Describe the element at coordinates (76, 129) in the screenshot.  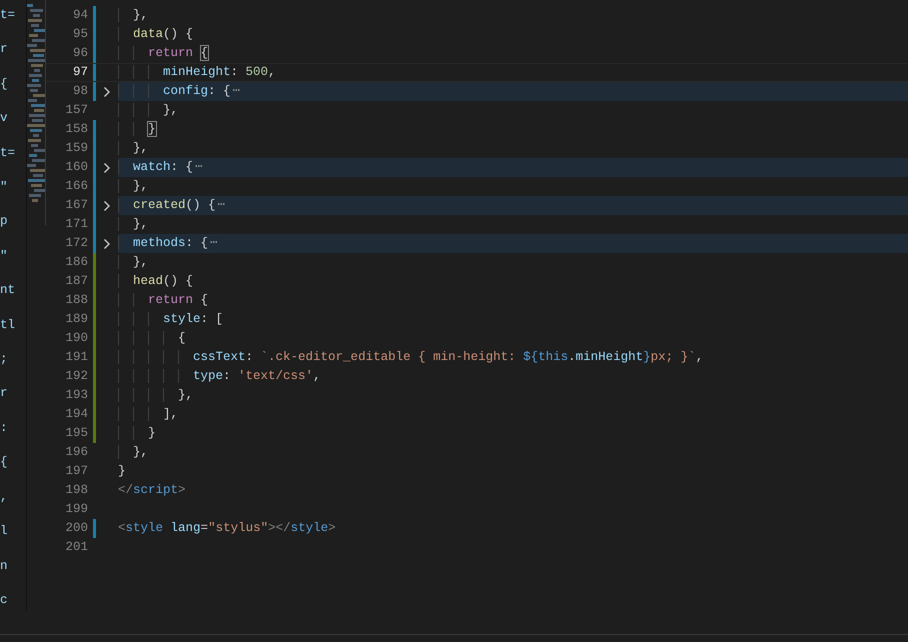
I see `line-number: 158` at that location.